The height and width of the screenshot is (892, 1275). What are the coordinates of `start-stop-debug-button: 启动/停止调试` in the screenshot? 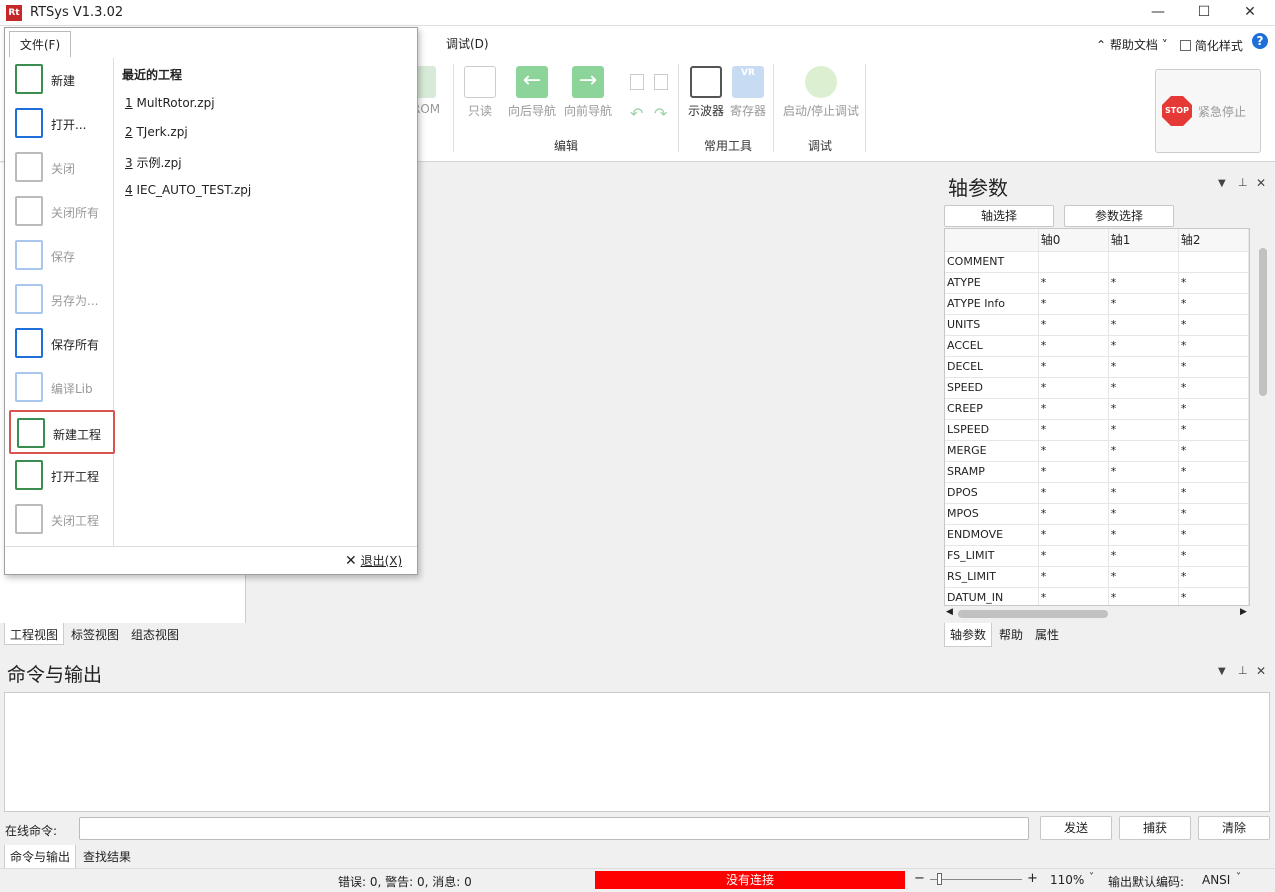 It's located at (821, 92).